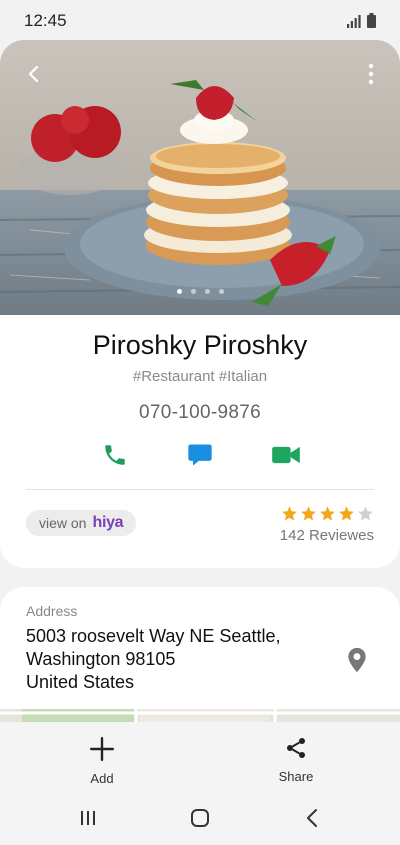  I want to click on message-button, so click(200, 455).